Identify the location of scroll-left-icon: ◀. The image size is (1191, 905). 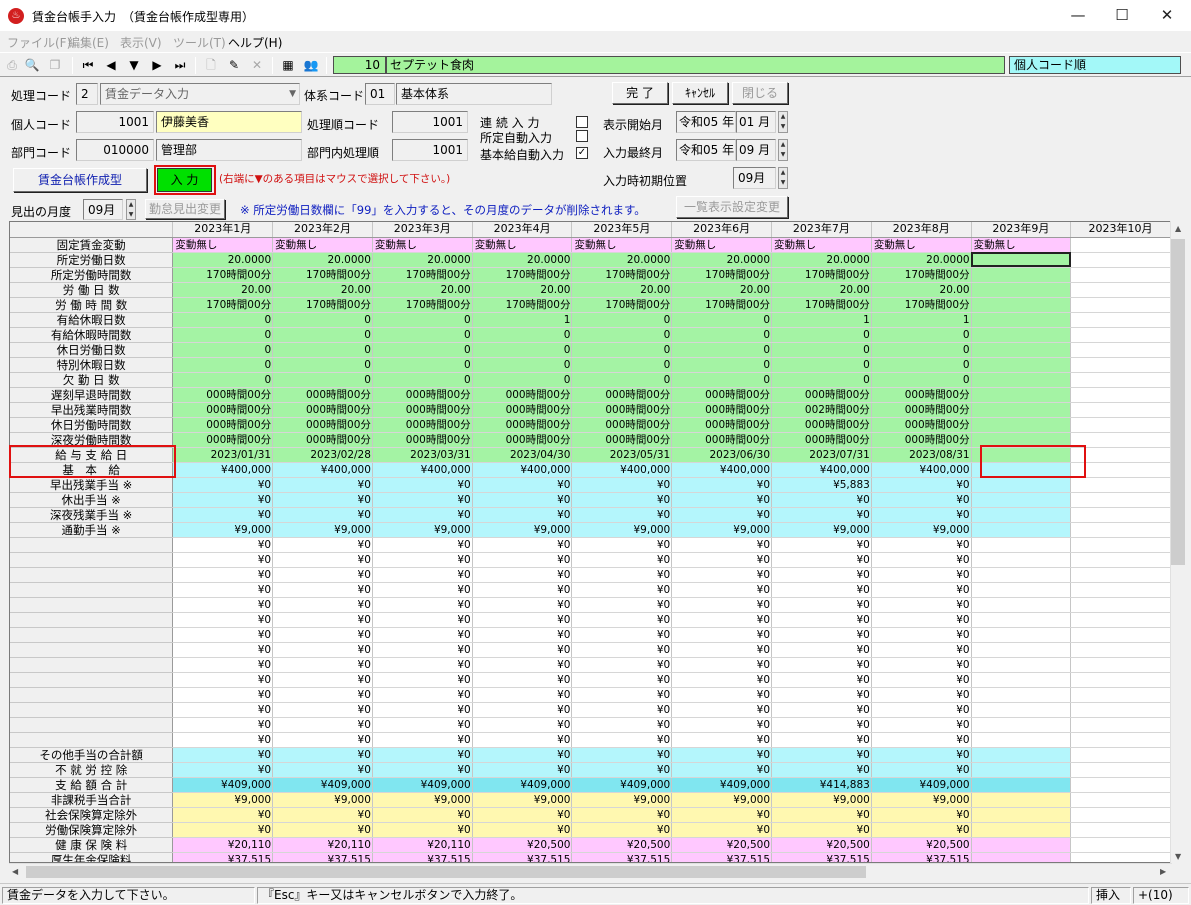
(15, 871).